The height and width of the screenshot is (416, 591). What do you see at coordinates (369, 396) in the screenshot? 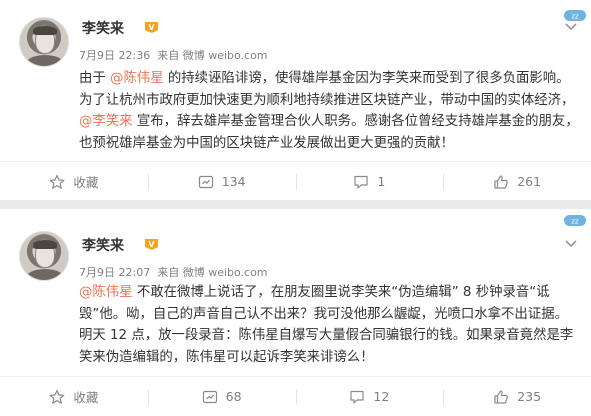
I see `comment-button: 12` at bounding box center [369, 396].